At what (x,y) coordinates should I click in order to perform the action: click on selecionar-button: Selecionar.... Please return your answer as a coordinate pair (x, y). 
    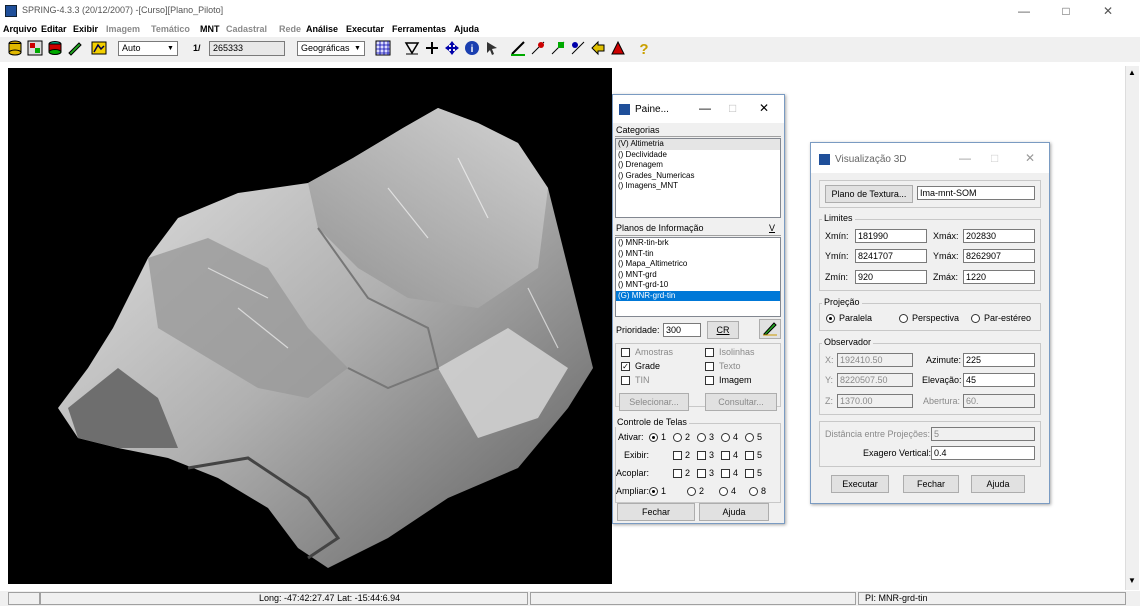
    Looking at the image, I should click on (654, 402).